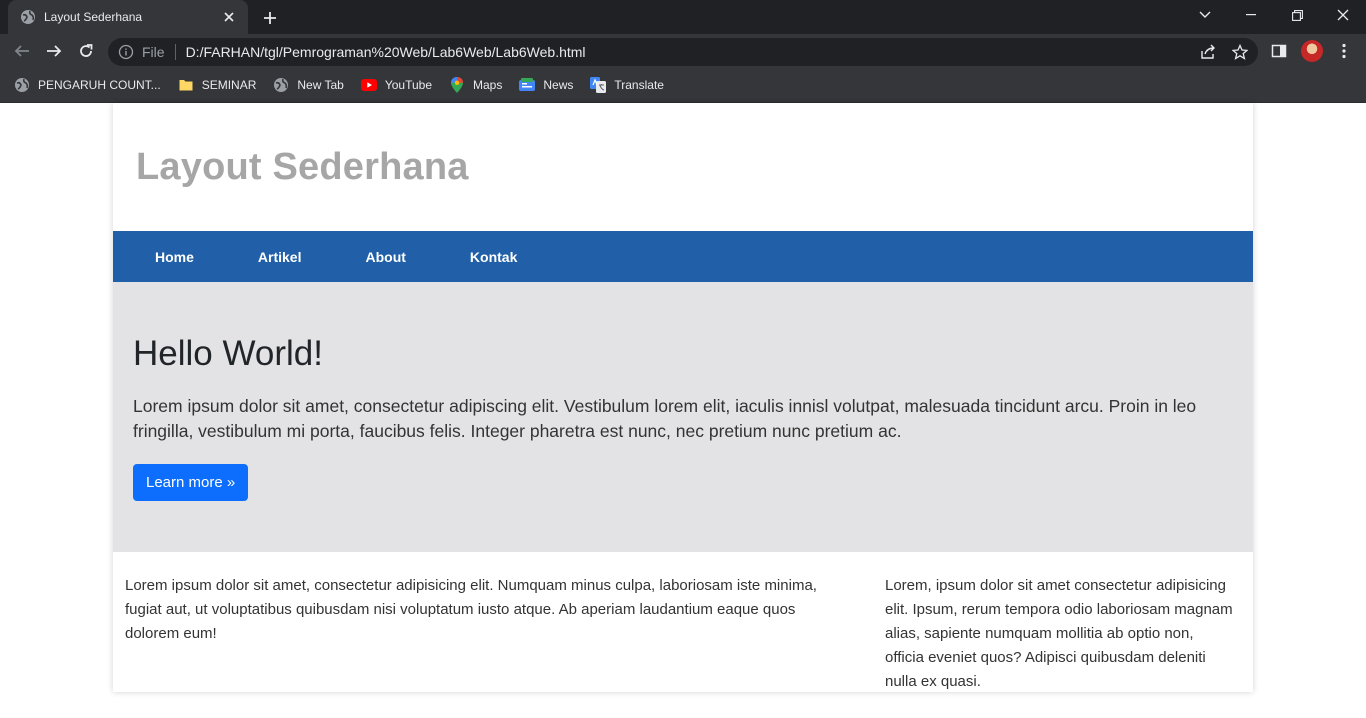 Image resolution: width=1366 pixels, height=718 pixels. What do you see at coordinates (683, 256) in the screenshot?
I see `main-navbar: Home Artikel About Kontak` at bounding box center [683, 256].